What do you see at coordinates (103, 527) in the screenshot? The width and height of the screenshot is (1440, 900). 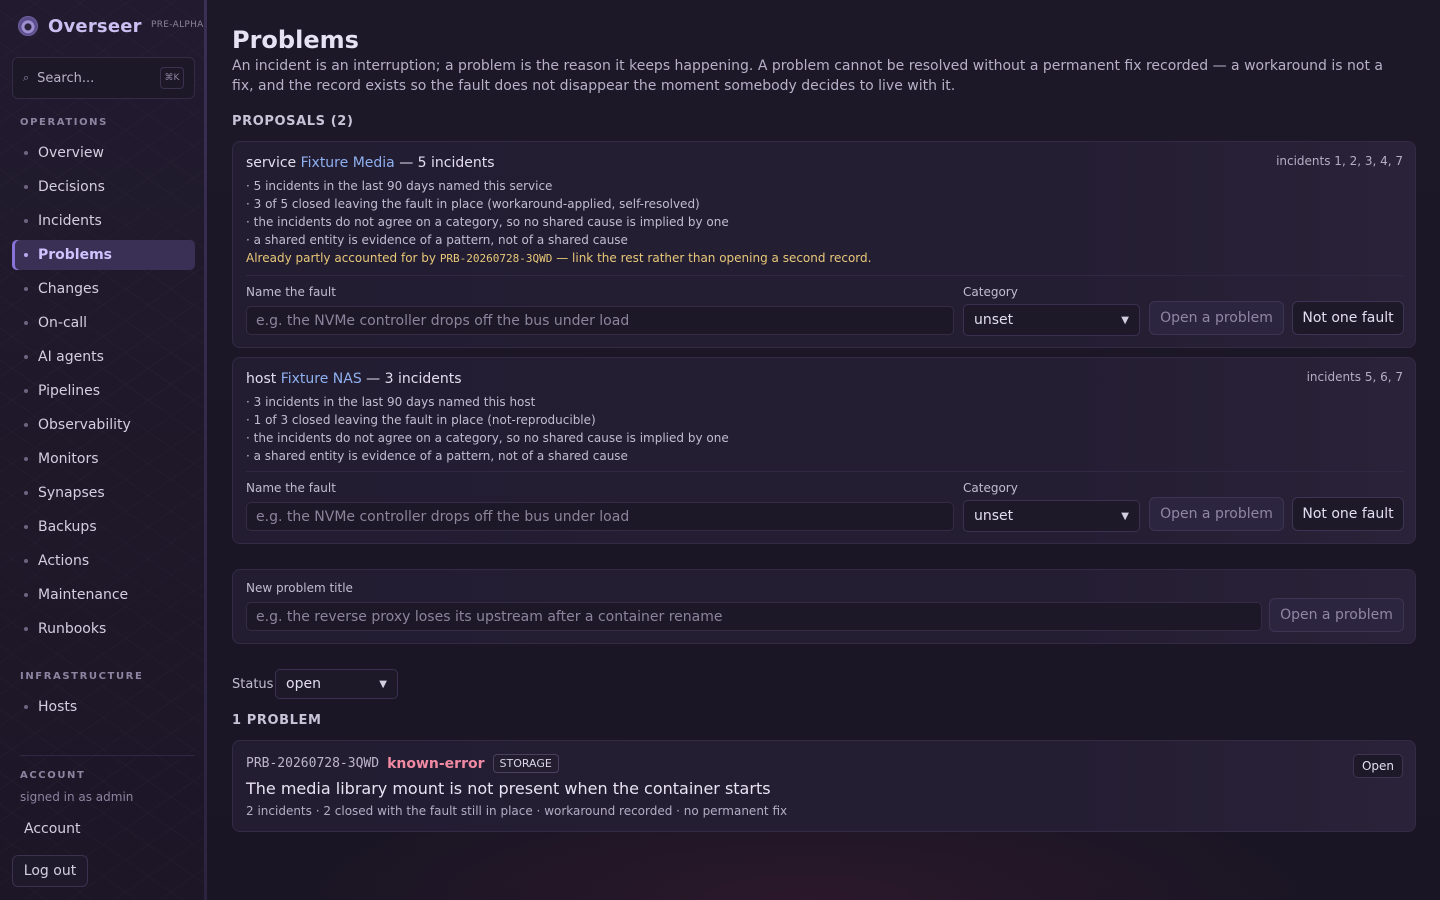 I see `sidebar-item-backups: Backups` at bounding box center [103, 527].